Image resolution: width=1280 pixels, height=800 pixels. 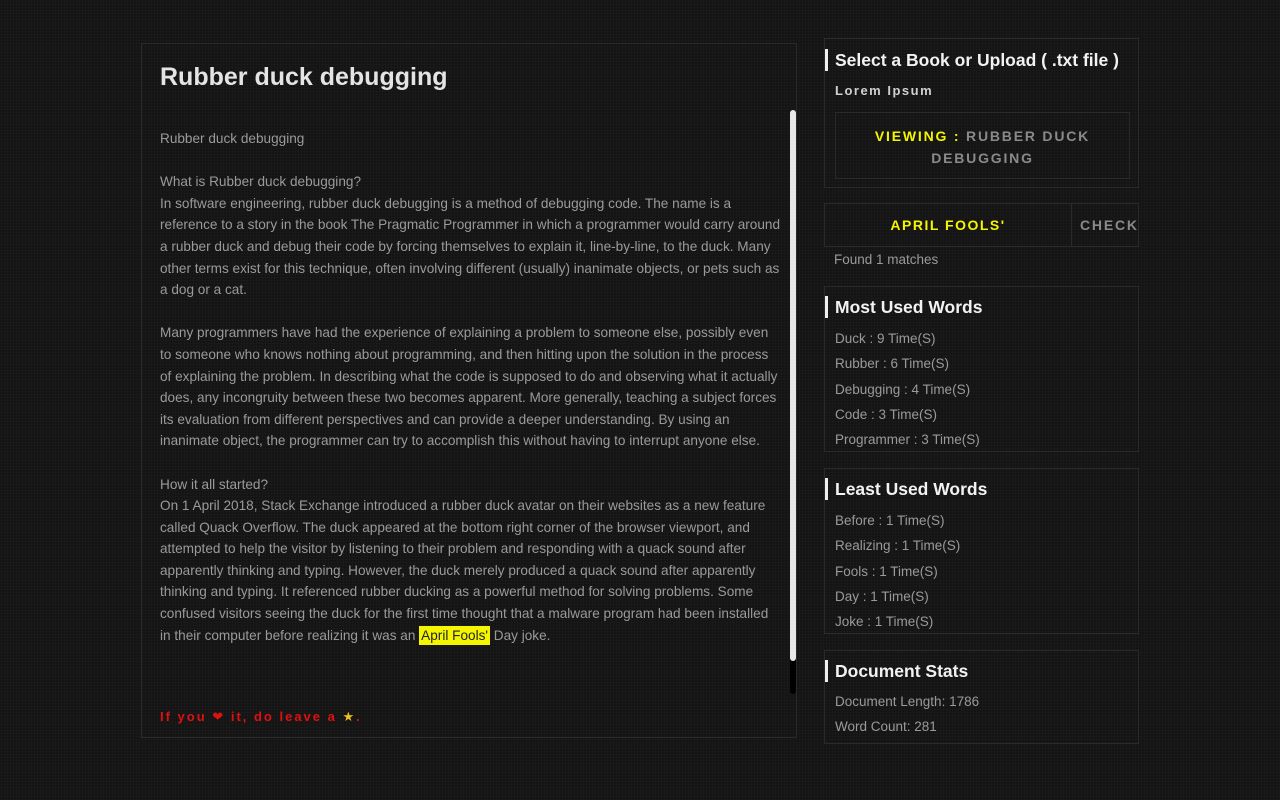 I want to click on document-stats-list: Document Length: 1786 Word Count: 281, so click(x=907, y=714).